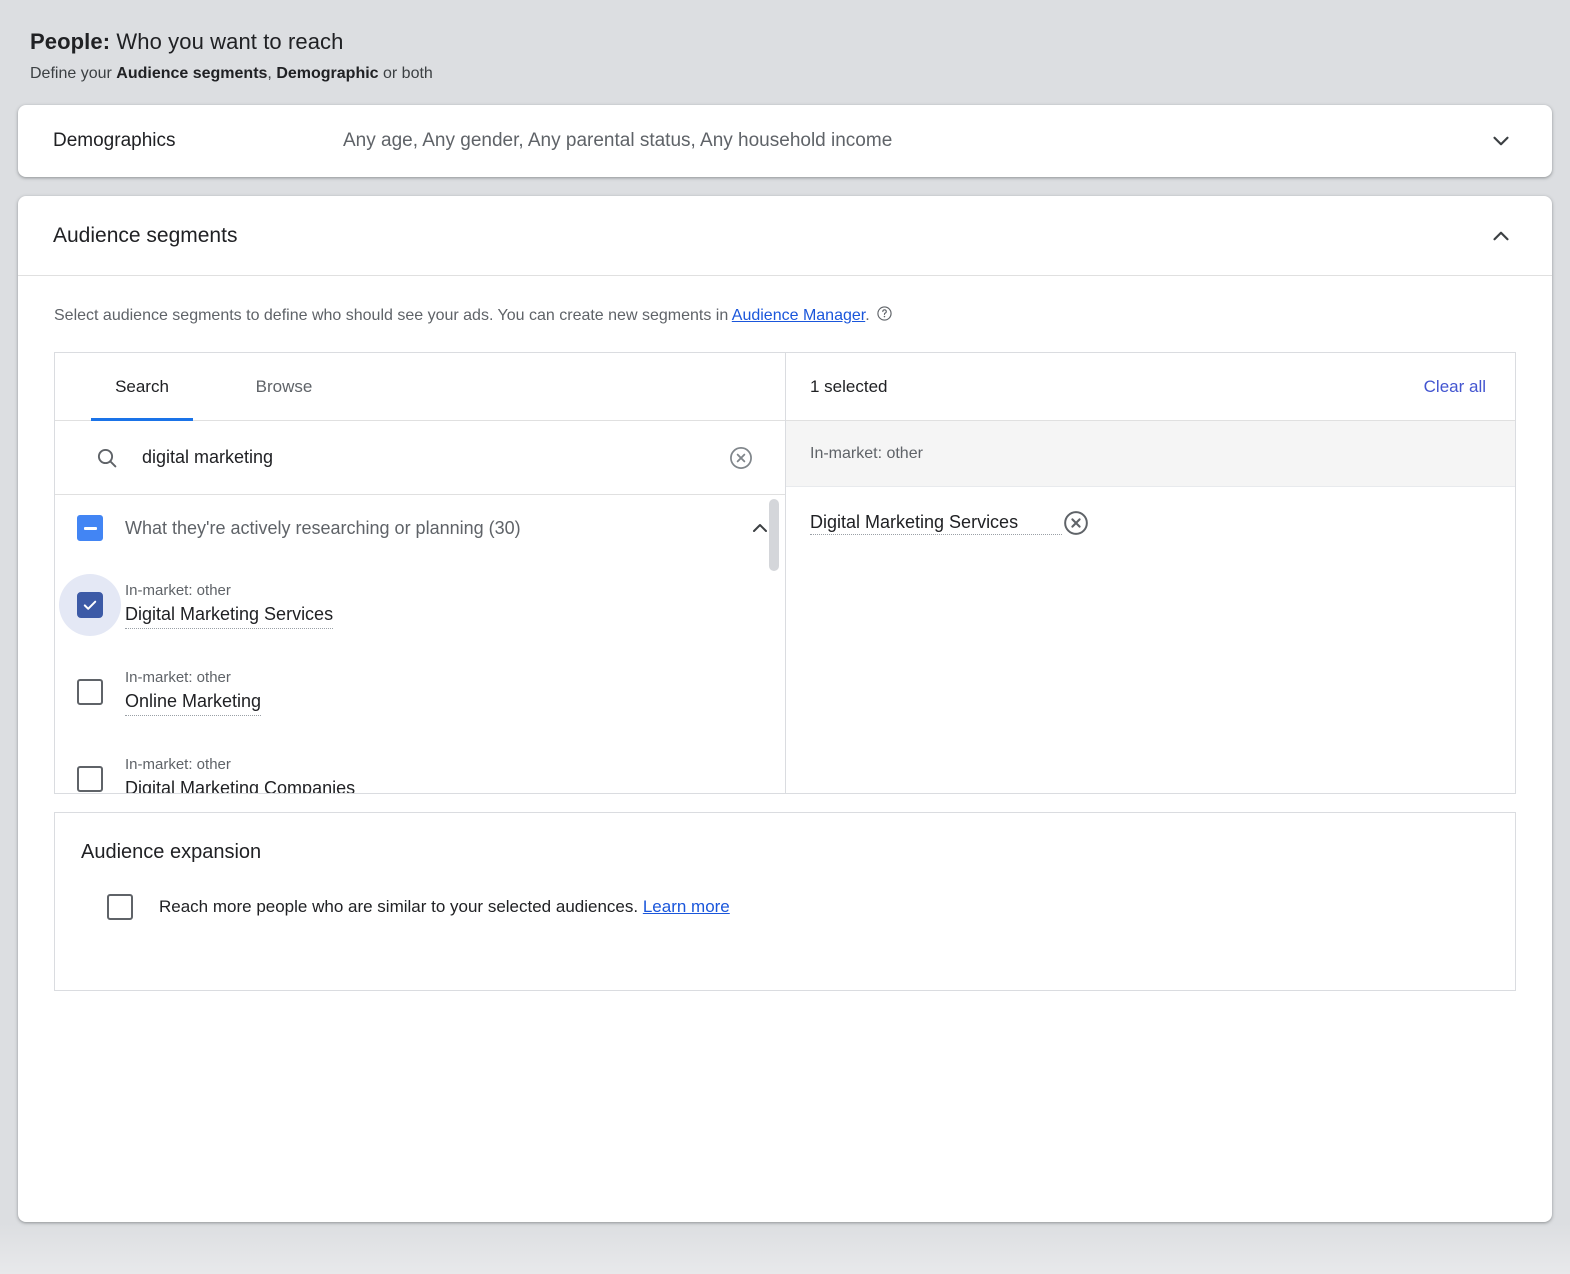  I want to click on selected-group-label: In-market: other, so click(866, 453).